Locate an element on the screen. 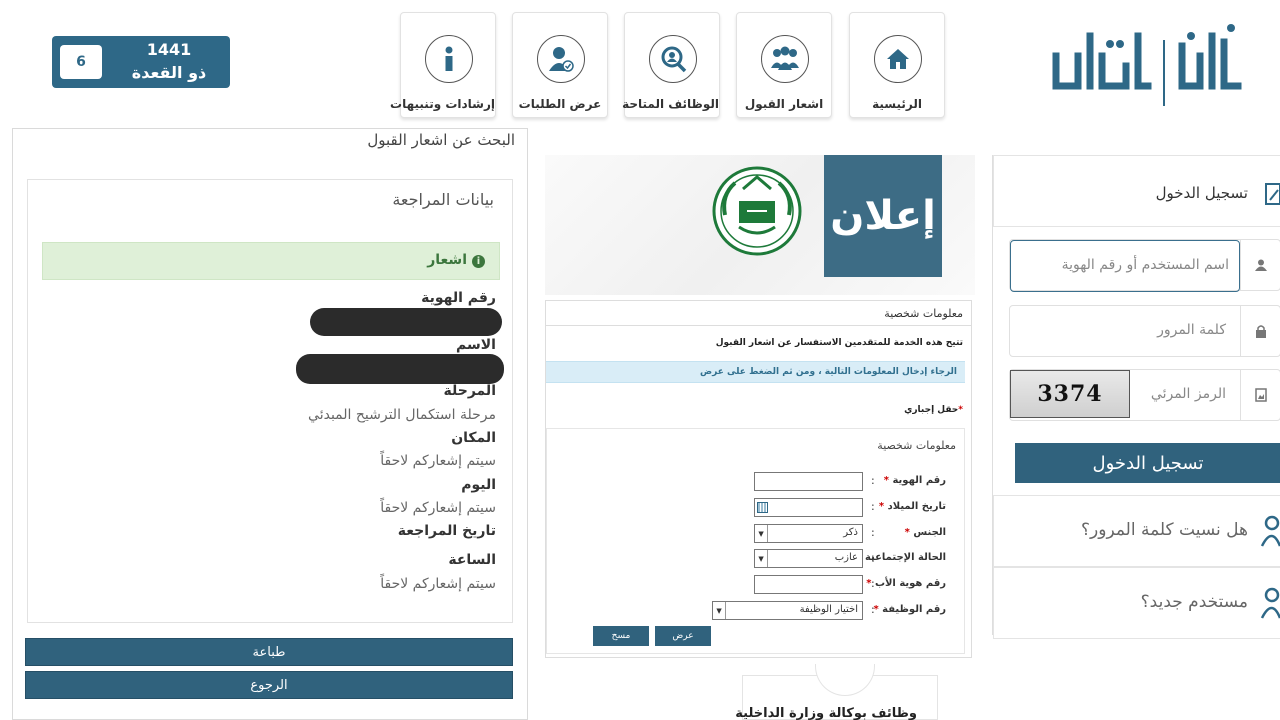 This screenshot has height=720, width=1280. alert-info-icon: i is located at coordinates (478, 261).